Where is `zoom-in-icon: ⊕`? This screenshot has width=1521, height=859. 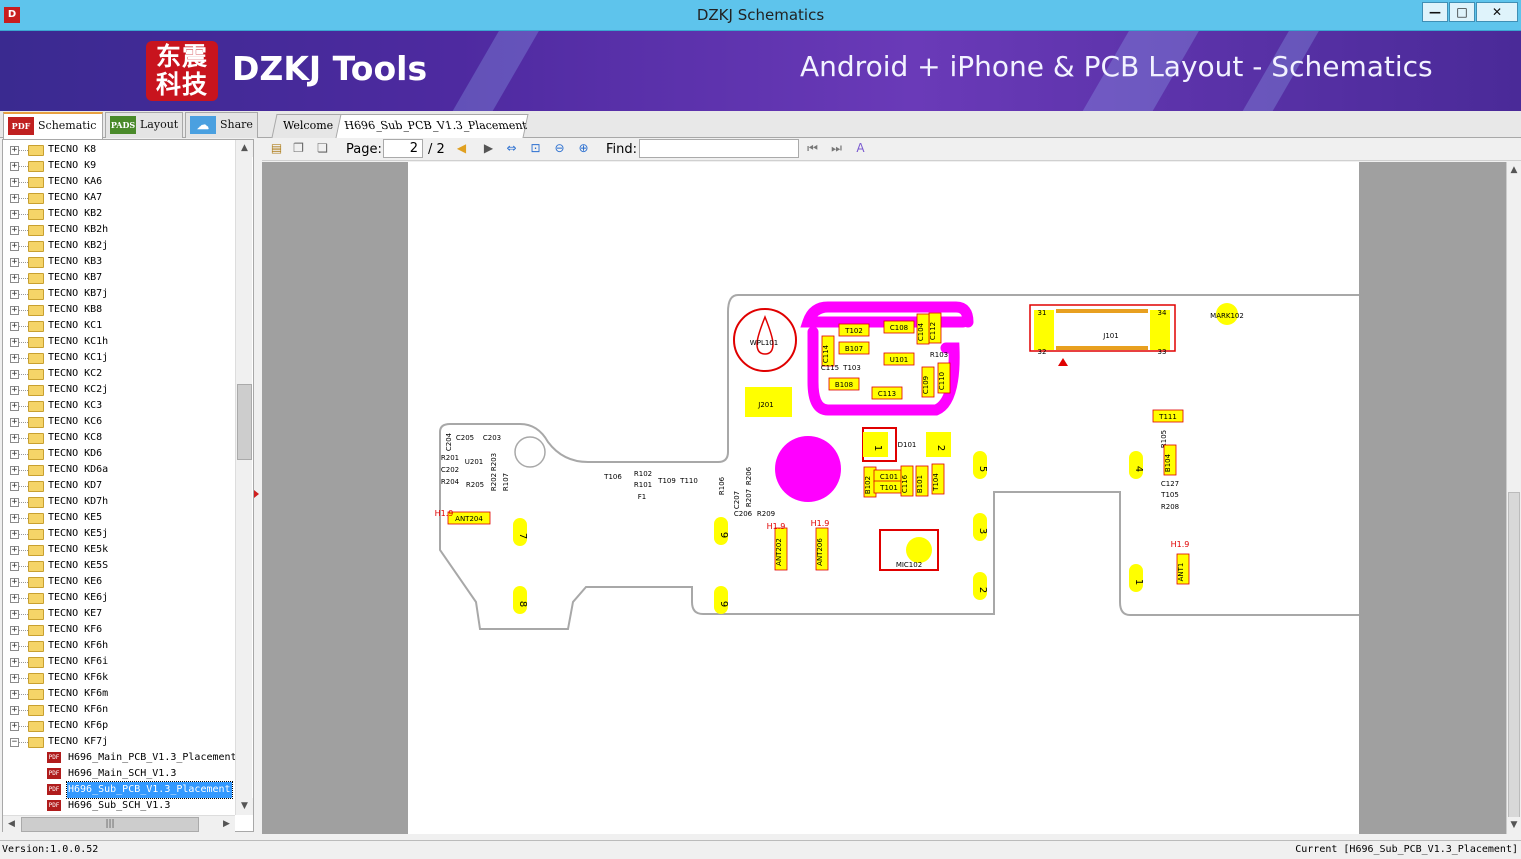
zoom-in-icon: ⊕ is located at coordinates (583, 148).